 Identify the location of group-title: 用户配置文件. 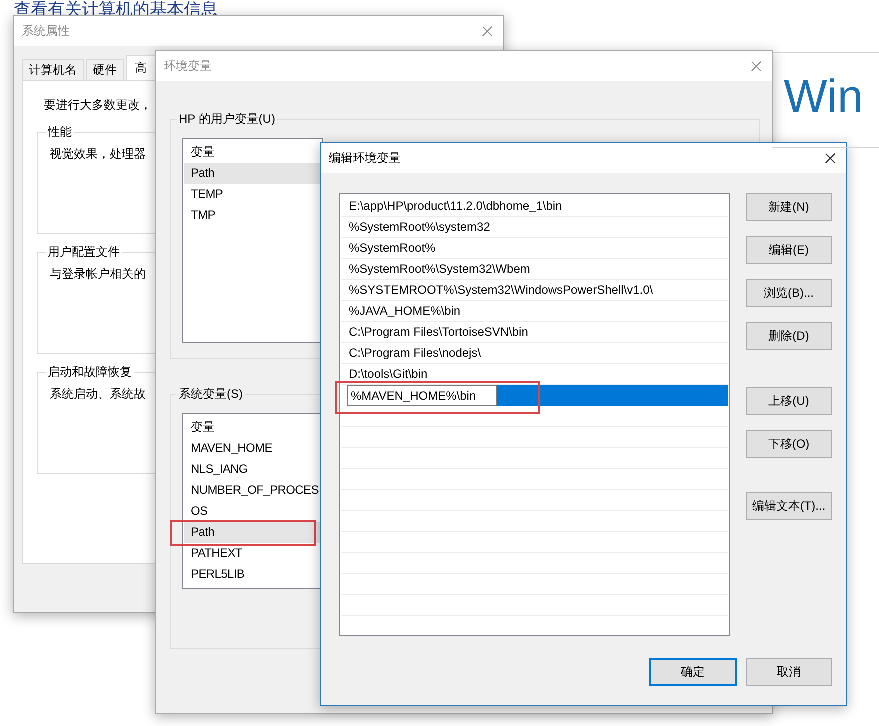
(84, 252).